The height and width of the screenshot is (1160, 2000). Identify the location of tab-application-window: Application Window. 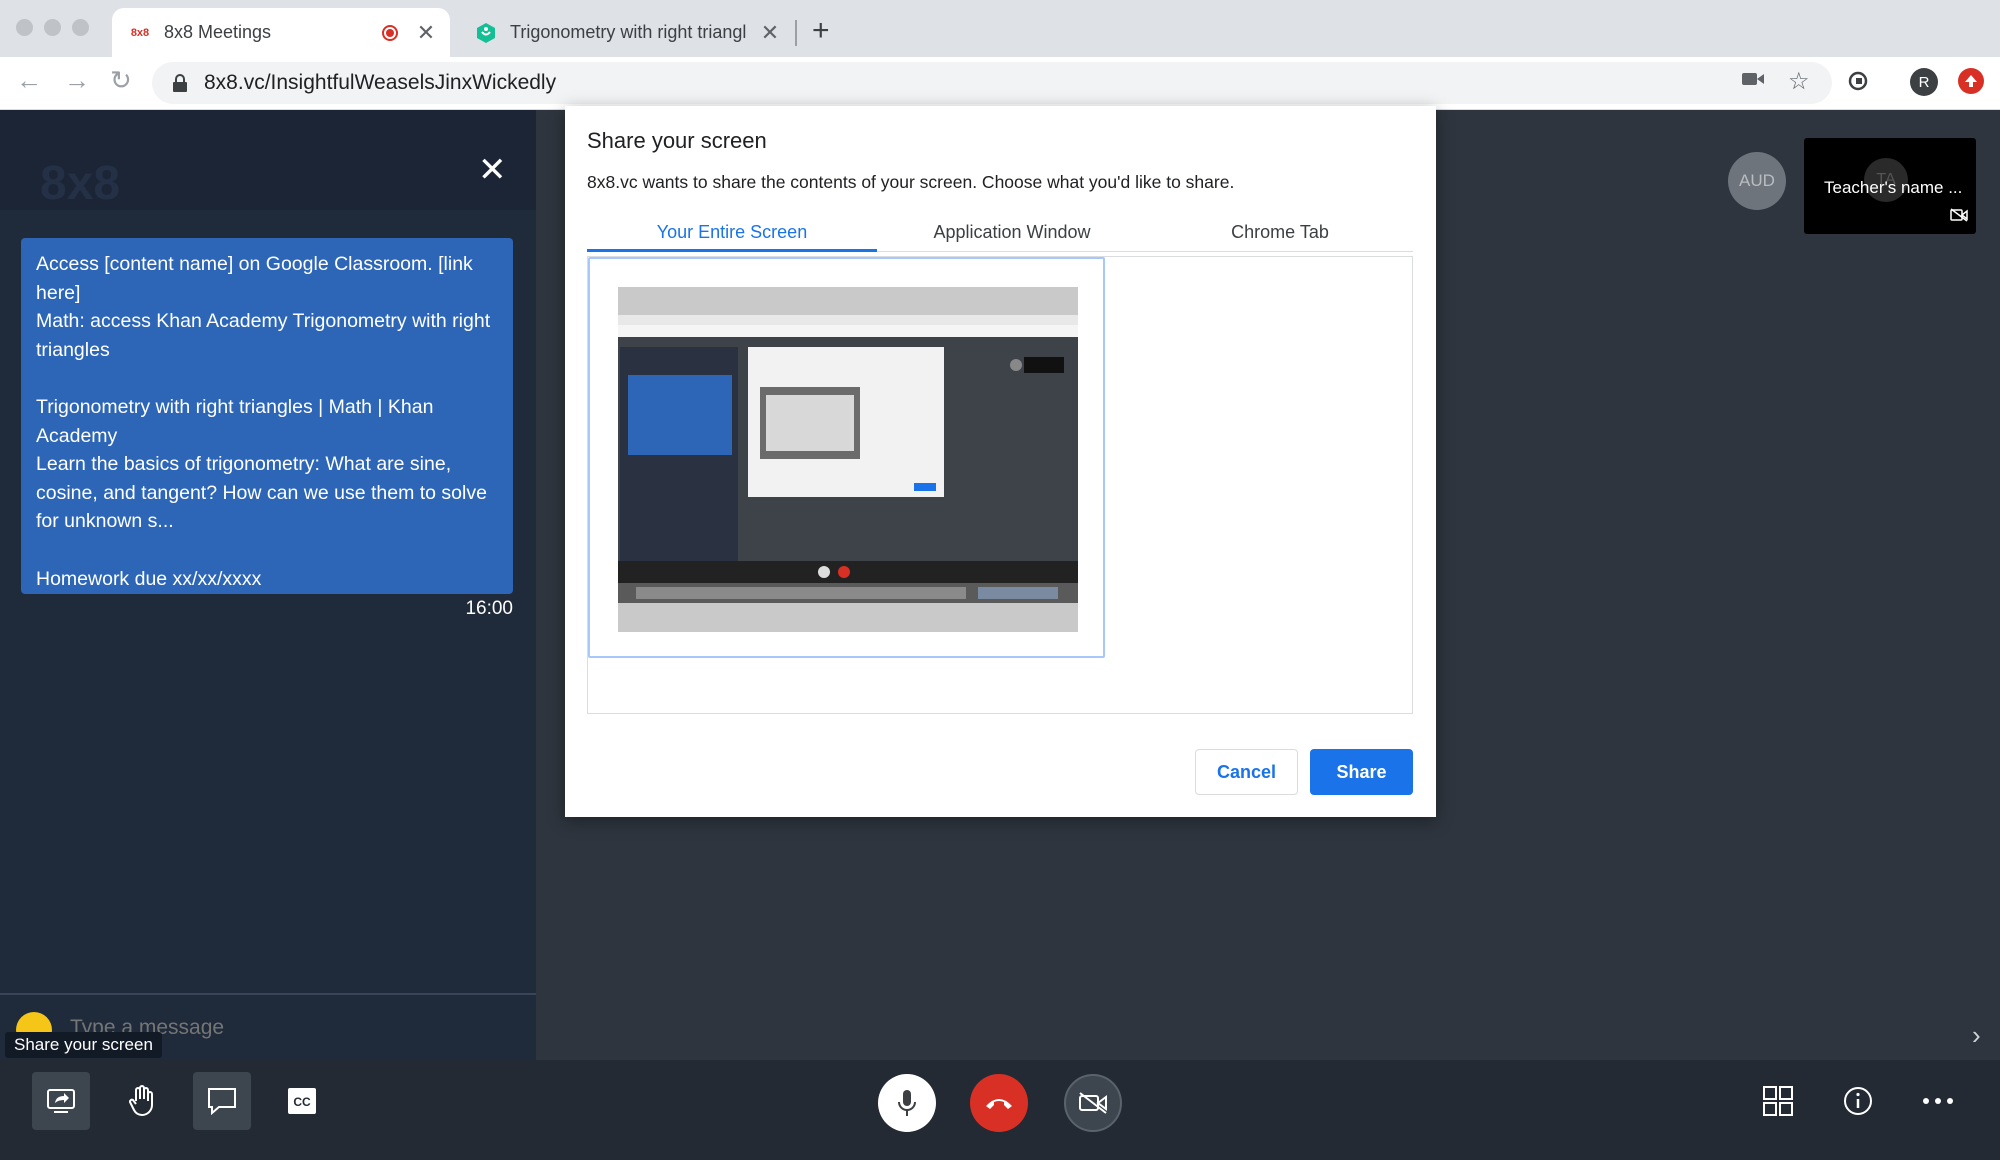
(1012, 232).